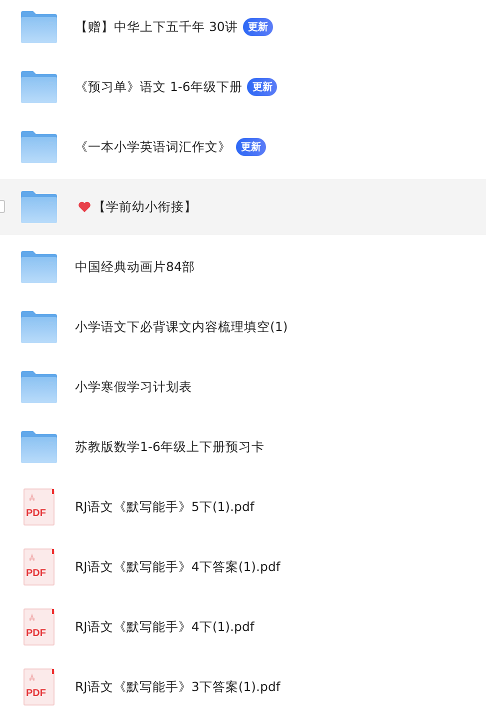 This screenshot has width=486, height=719. What do you see at coordinates (177, 687) in the screenshot?
I see `file-name: RJ语文《默写能手》3下答案(1).pdf` at bounding box center [177, 687].